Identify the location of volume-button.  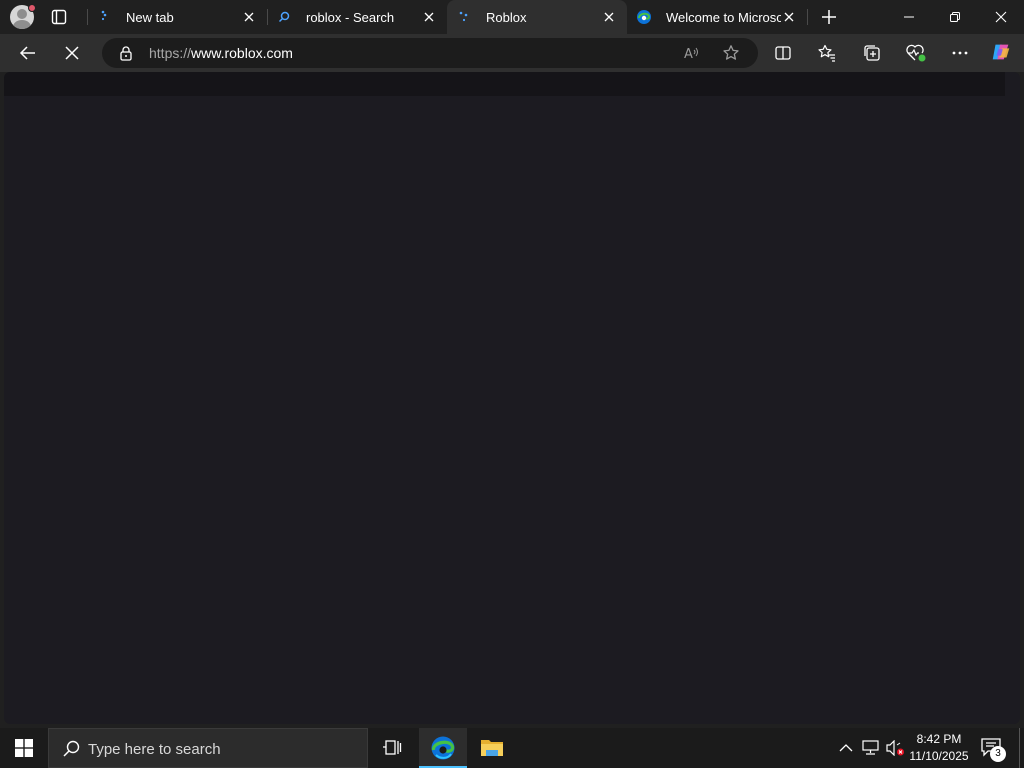
(895, 748).